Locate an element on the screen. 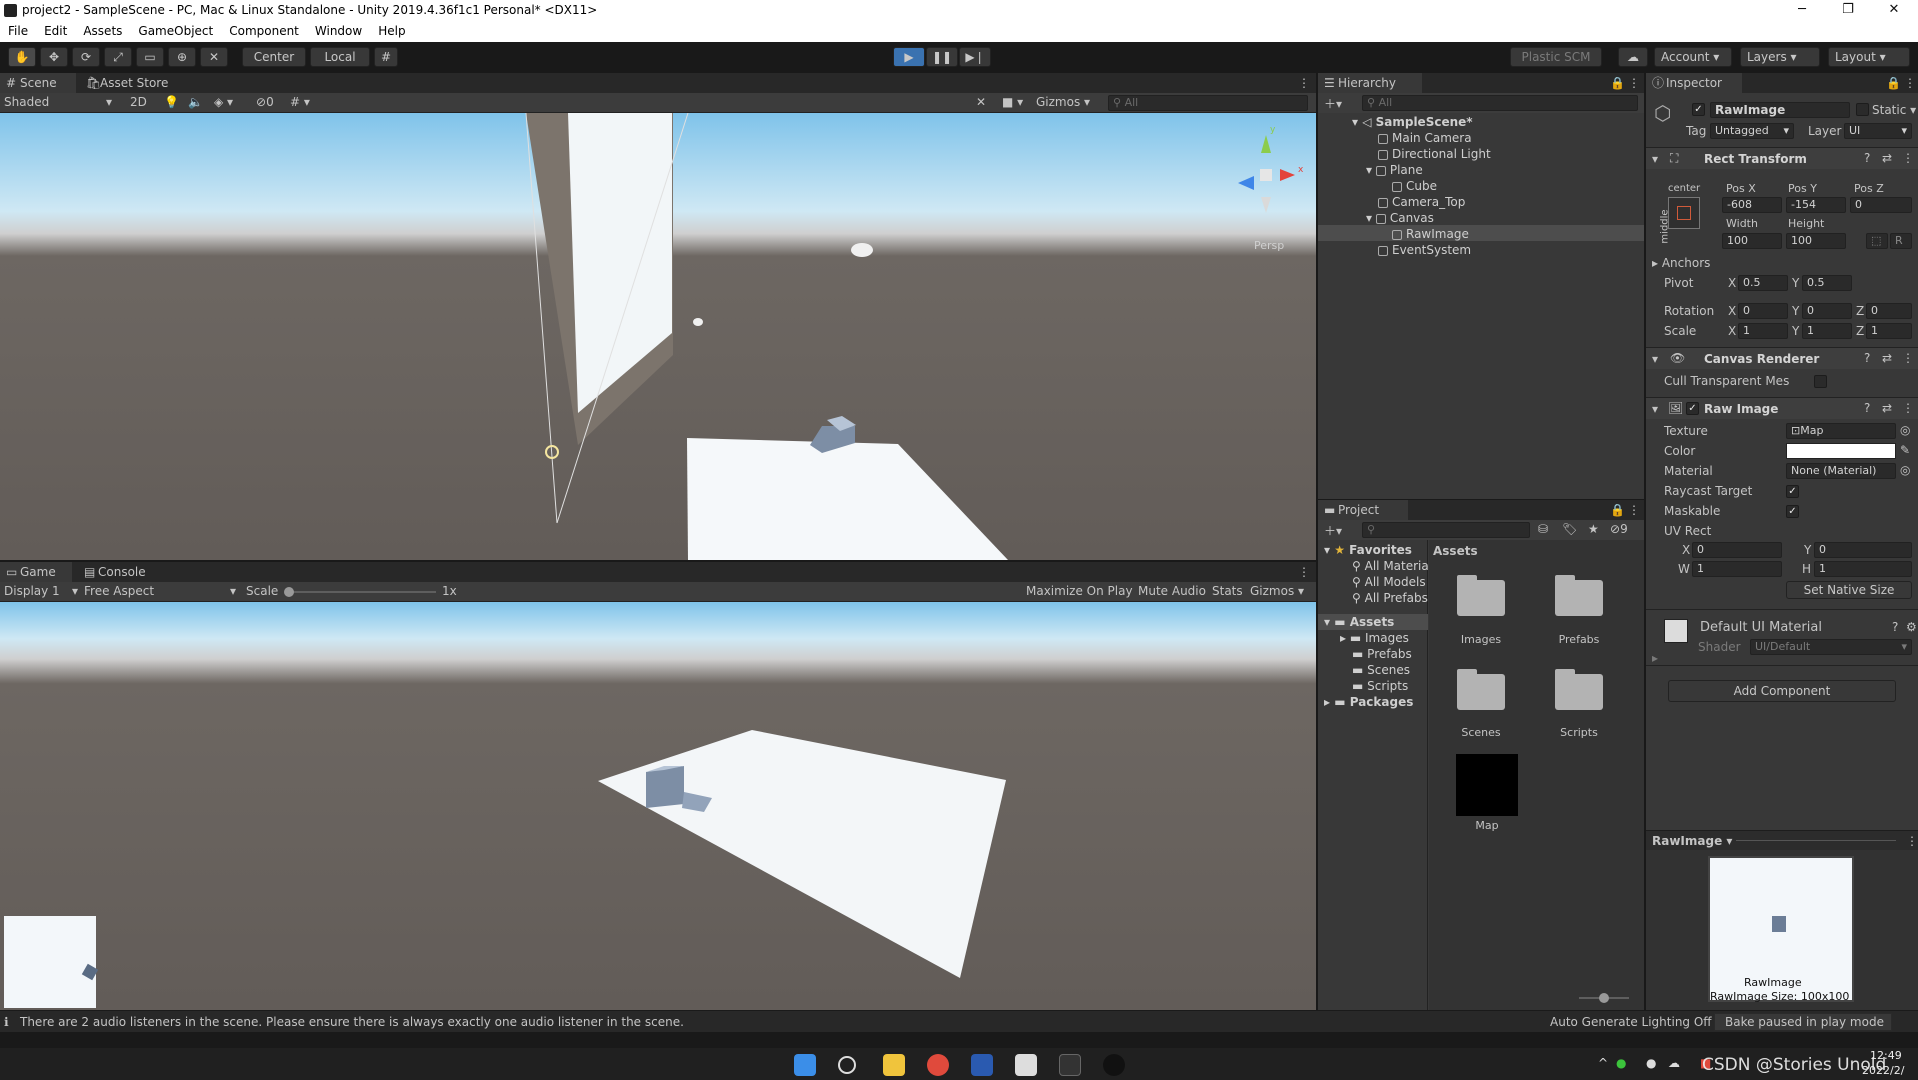 This screenshot has width=1918, height=1080. cloud-tray-icon: ☁ is located at coordinates (1674, 1063).